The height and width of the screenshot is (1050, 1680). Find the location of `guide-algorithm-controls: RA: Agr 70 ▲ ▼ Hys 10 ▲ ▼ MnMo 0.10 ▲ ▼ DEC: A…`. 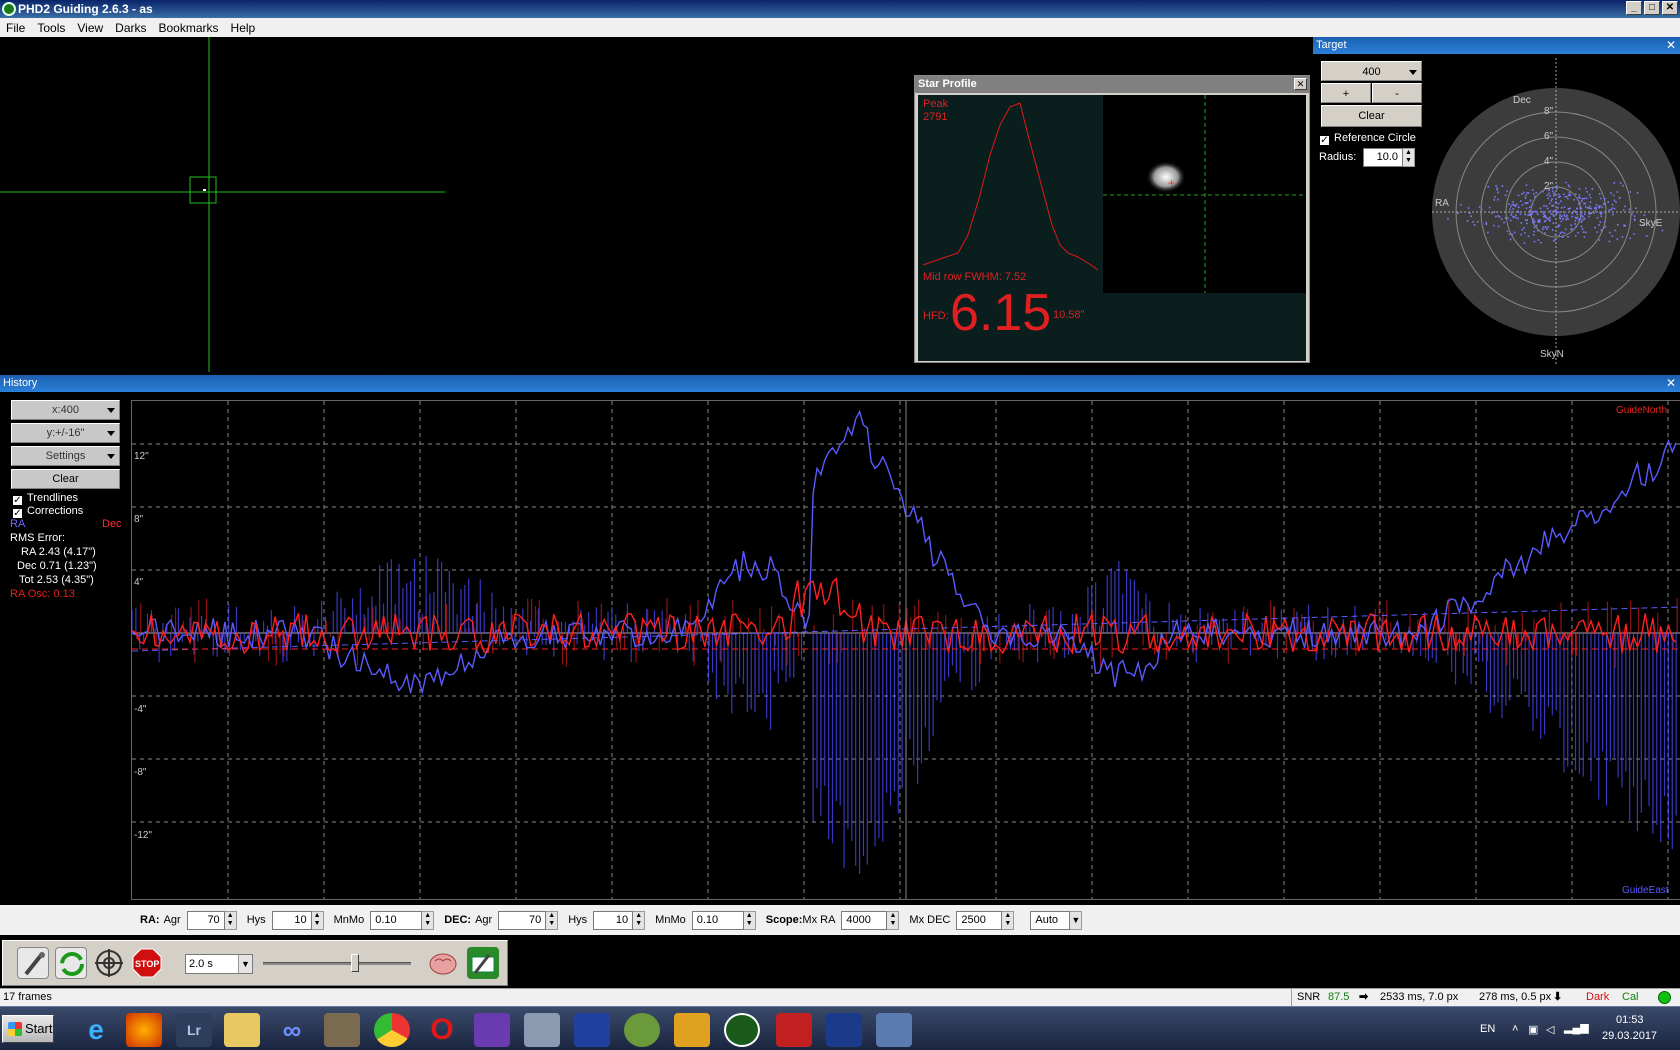

guide-algorithm-controls: RA: Agr 70 ▲ ▼ Hys 10 ▲ ▼ MnMo 0.10 ▲ ▼ DEC: A… is located at coordinates (840, 920).